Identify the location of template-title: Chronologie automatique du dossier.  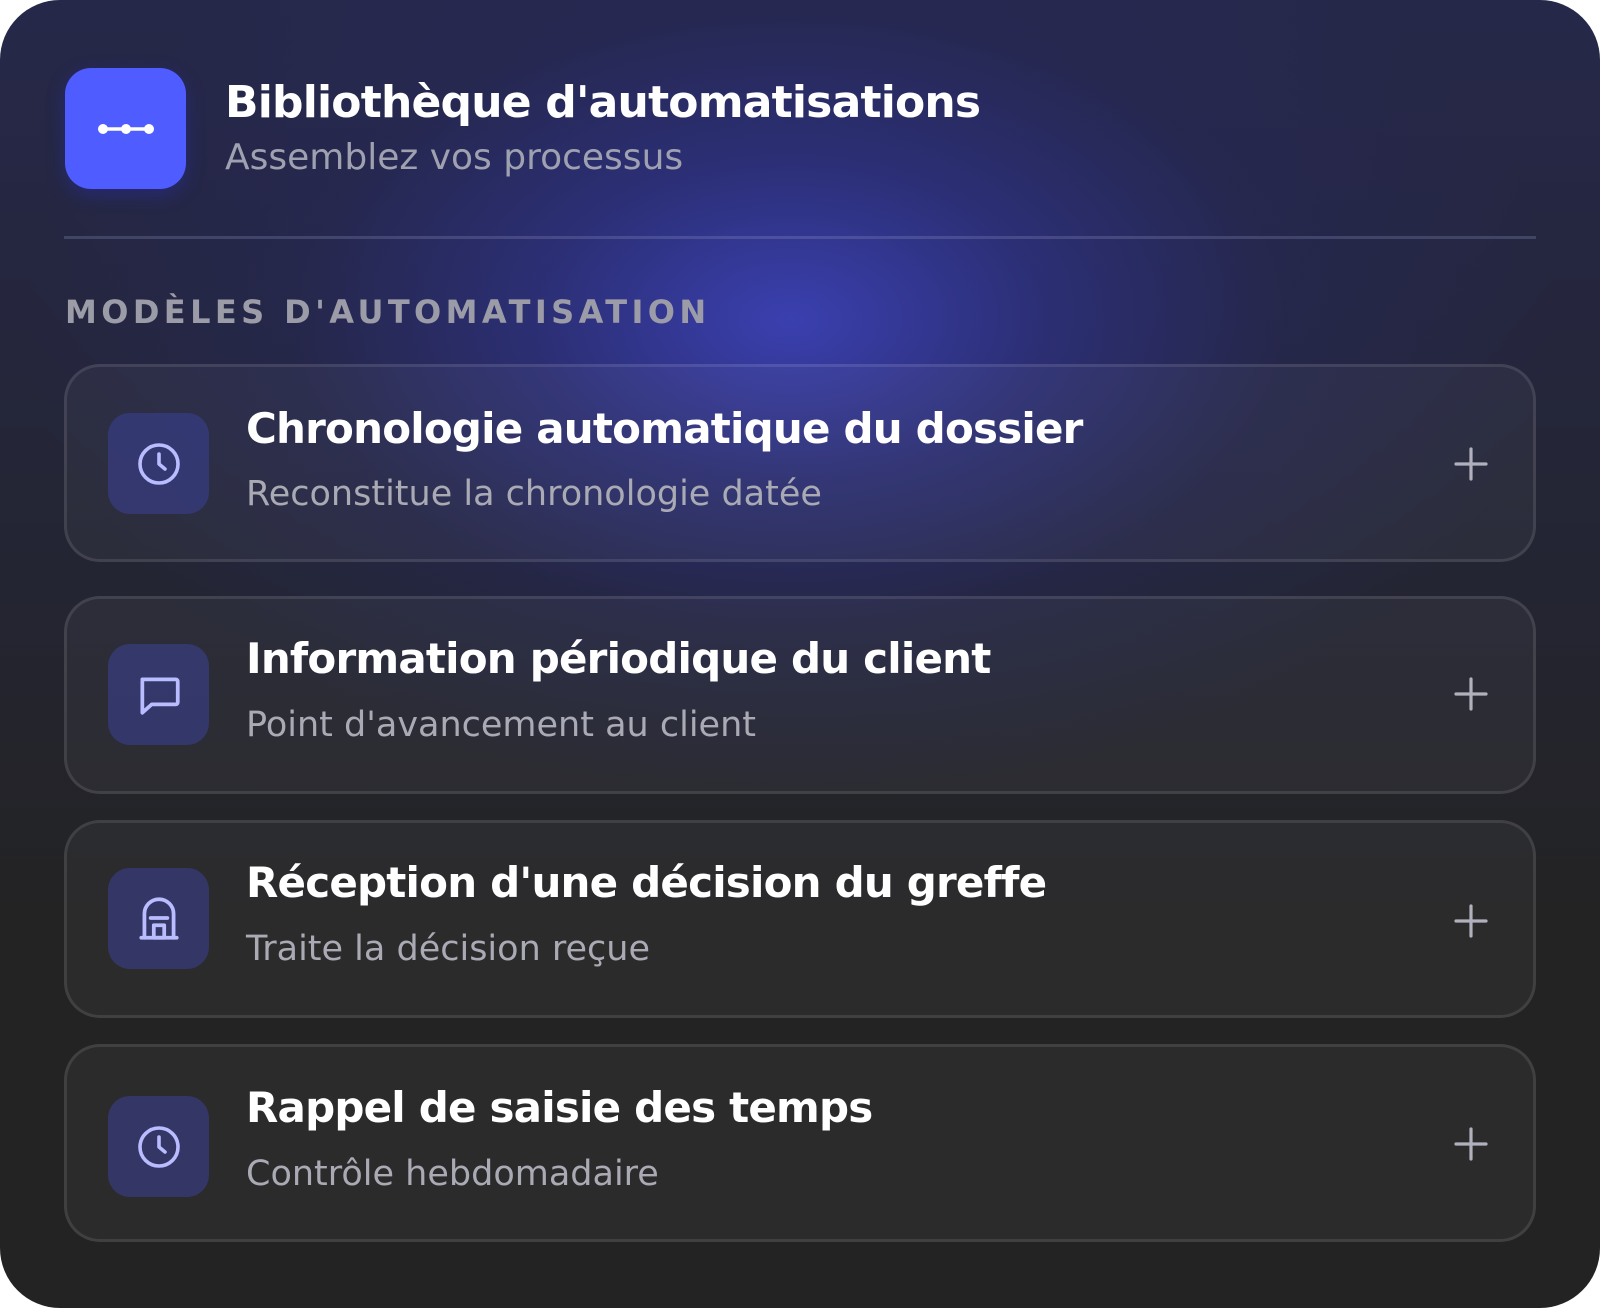
(664, 428).